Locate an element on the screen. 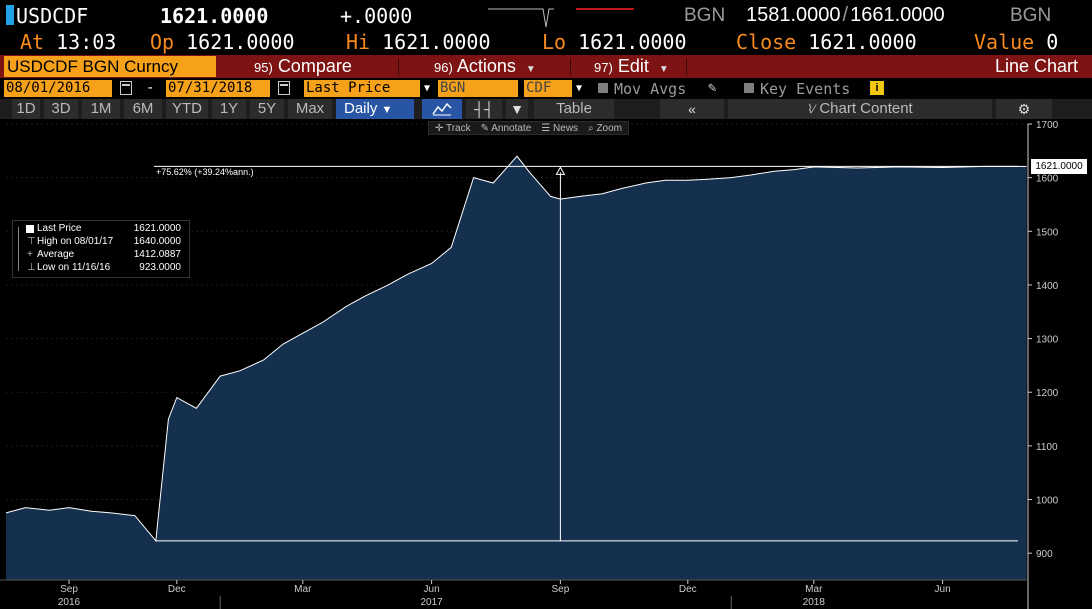  quote-source-label-right: BGN is located at coordinates (1031, 15).